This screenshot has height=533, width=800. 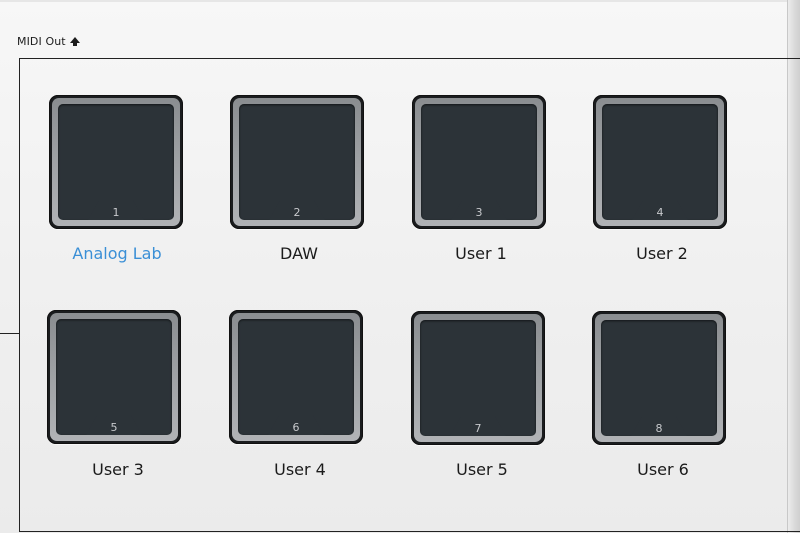 I want to click on pad-4: 4, so click(x=660, y=162).